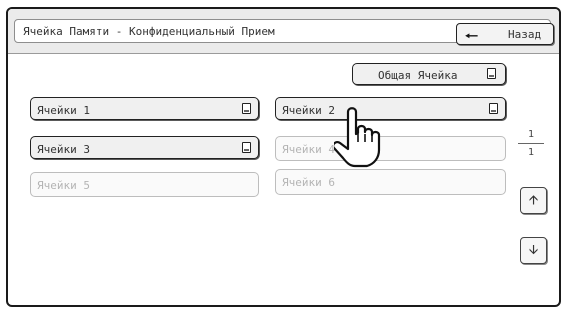 The width and height of the screenshot is (570, 313). What do you see at coordinates (63, 149) in the screenshot?
I see `cell-label-3: Ячейки 3` at bounding box center [63, 149].